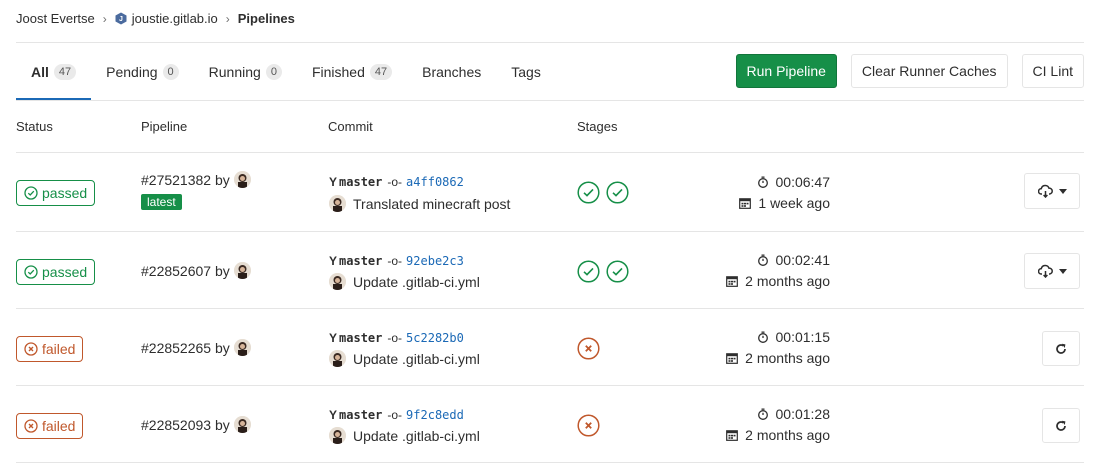 This screenshot has height=472, width=1097. Describe the element at coordinates (175, 18) in the screenshot. I see `breadcrumb-project: joustie.gitlab.io` at that location.